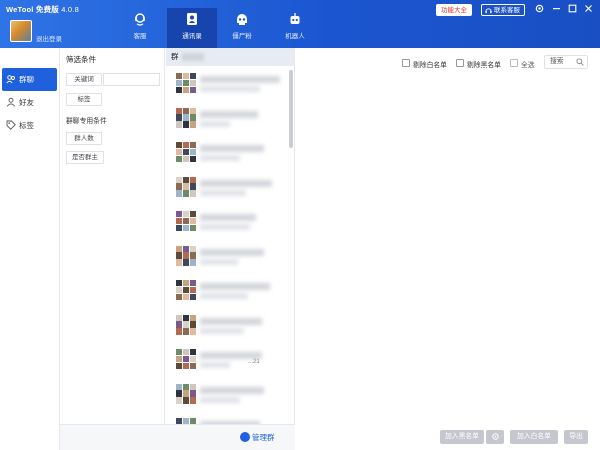 This screenshot has width=600, height=450. I want to click on export-button: 导出, so click(576, 437).